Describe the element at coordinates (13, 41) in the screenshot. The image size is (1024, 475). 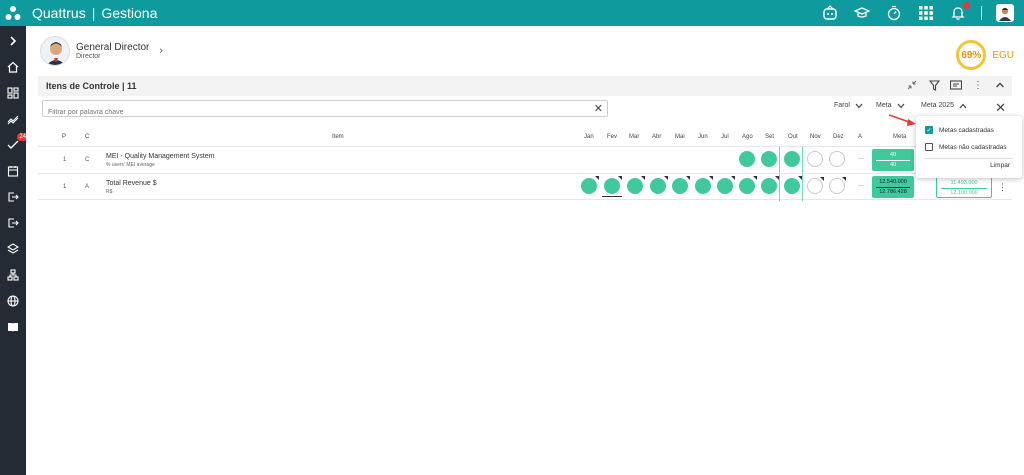
I see `expand-sidebar-icon` at that location.